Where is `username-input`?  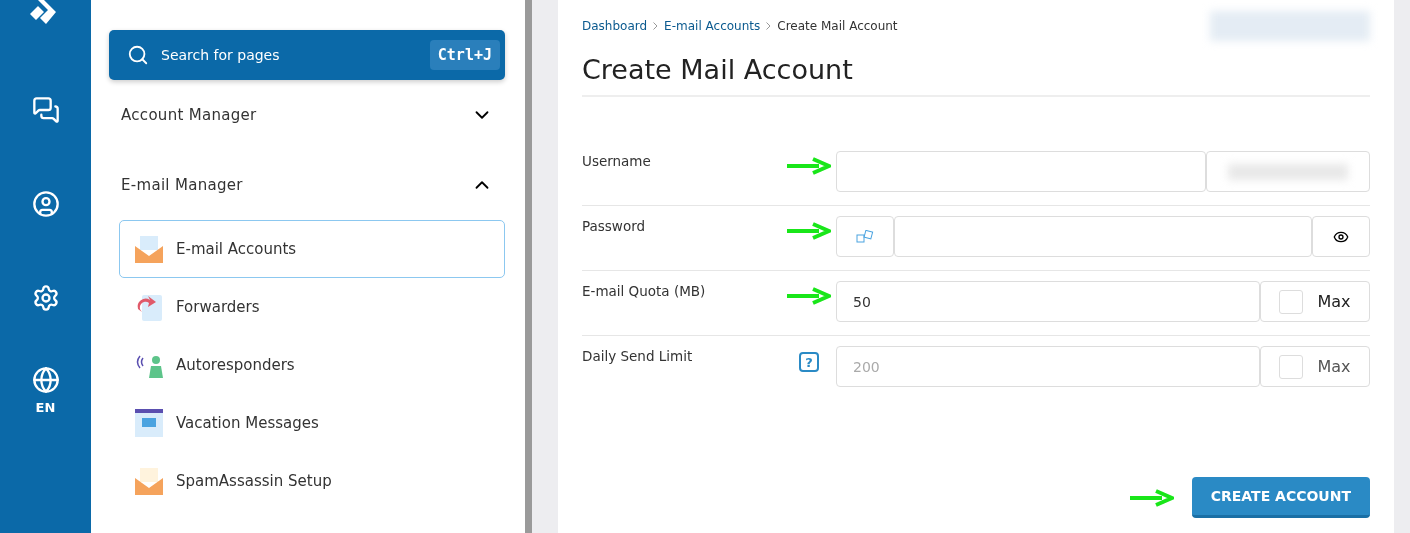 username-input is located at coordinates (1021, 171).